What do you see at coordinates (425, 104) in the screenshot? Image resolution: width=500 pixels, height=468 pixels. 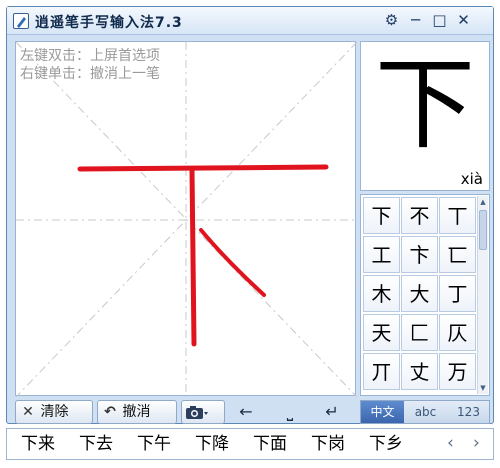 I see `preview-char: 下` at bounding box center [425, 104].